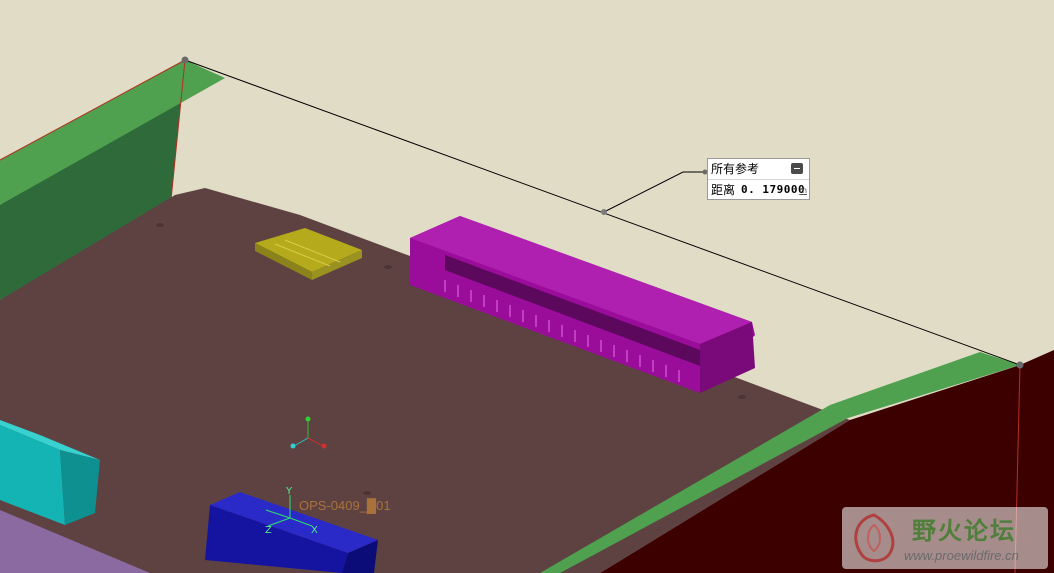  Describe the element at coordinates (604, 212) in the screenshot. I see `measure-midpoint` at that location.